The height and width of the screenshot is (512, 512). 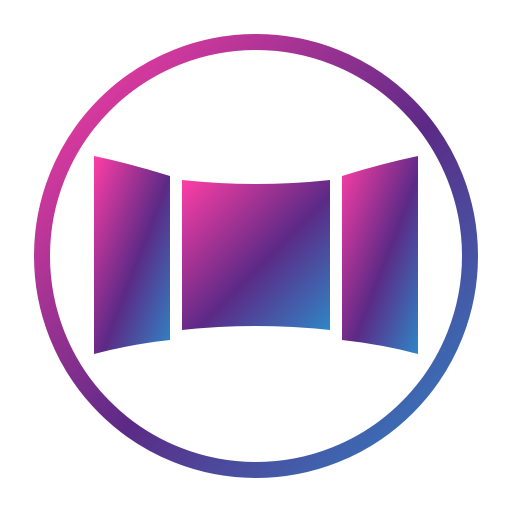 I want to click on center-panel, so click(x=256, y=255).